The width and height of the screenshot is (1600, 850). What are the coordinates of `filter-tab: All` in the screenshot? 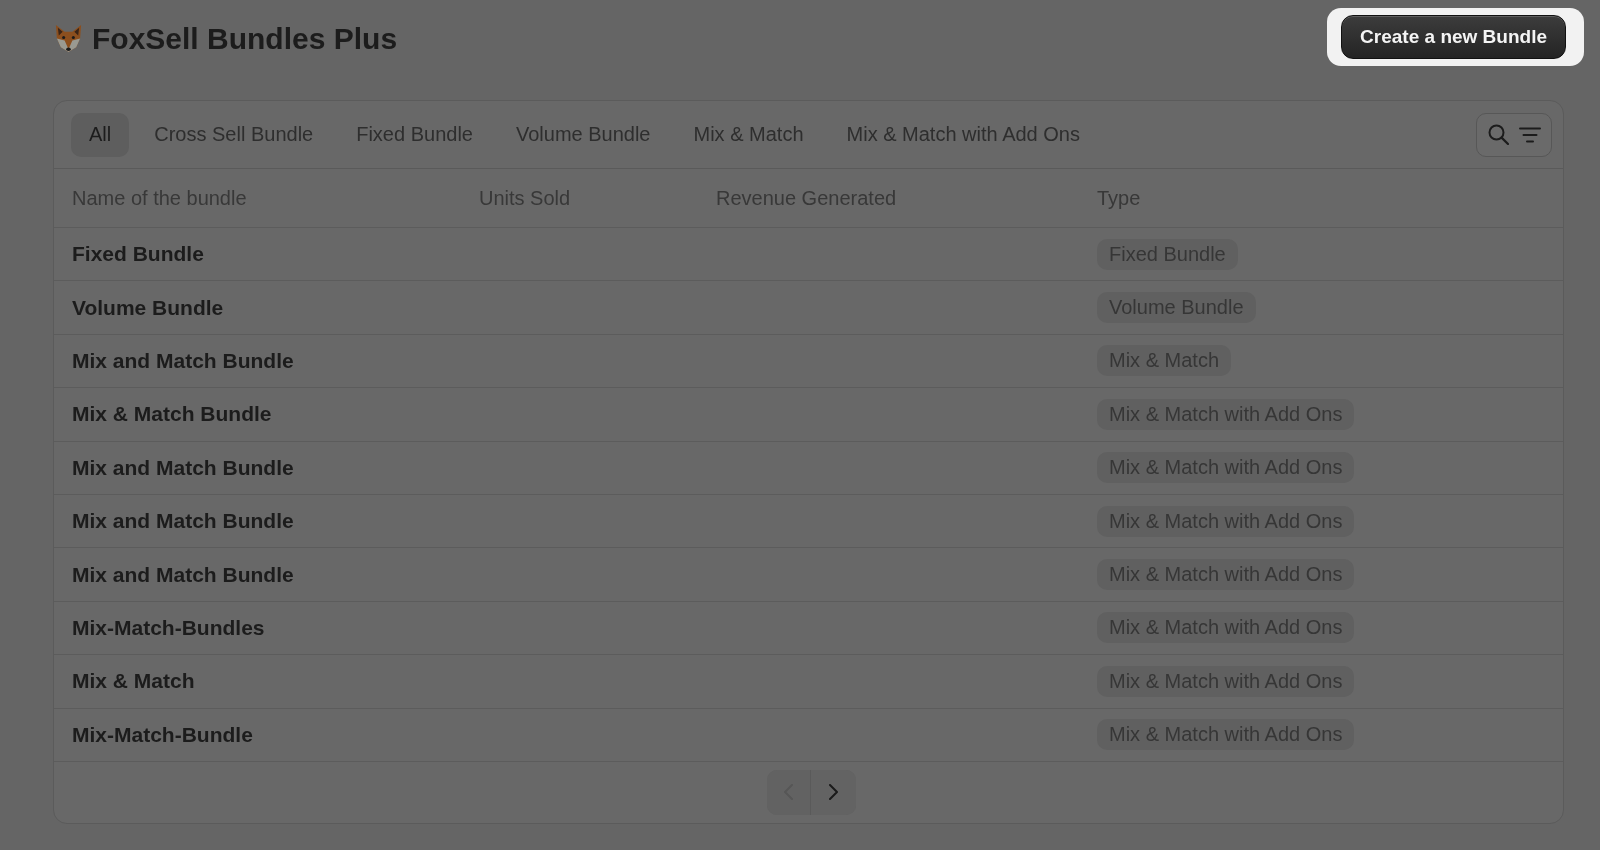 It's located at (100, 134).